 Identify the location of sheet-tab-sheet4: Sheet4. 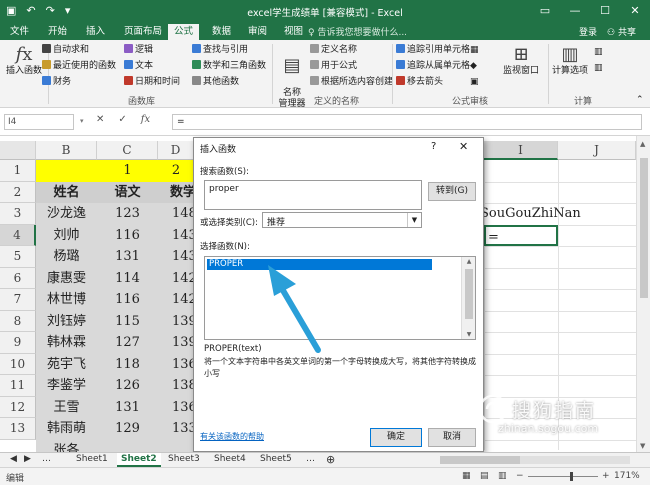
(230, 460).